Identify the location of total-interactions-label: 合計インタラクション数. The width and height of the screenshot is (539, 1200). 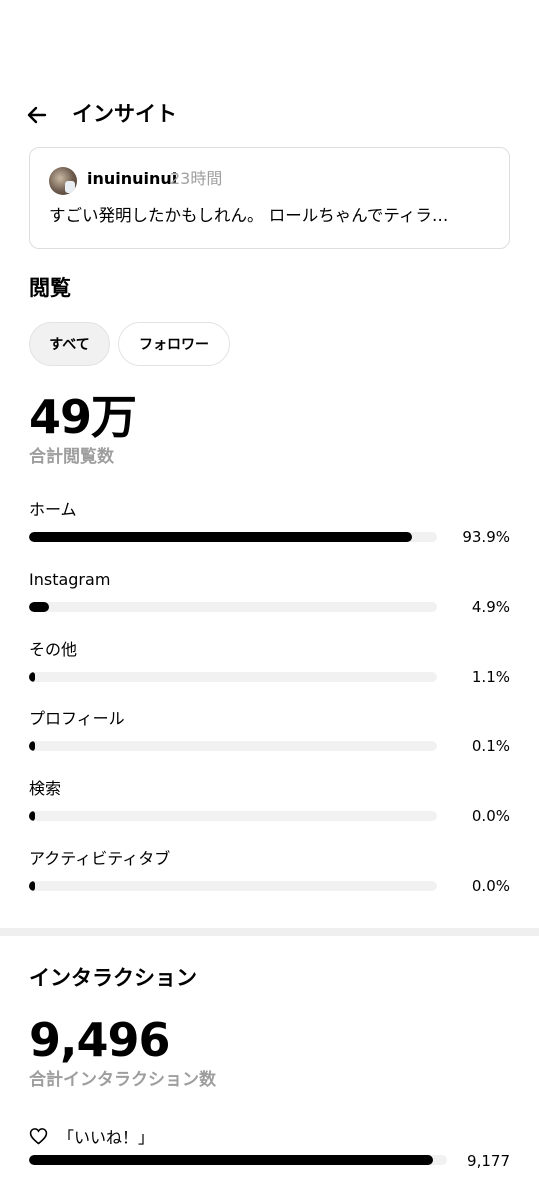
(122, 1080).